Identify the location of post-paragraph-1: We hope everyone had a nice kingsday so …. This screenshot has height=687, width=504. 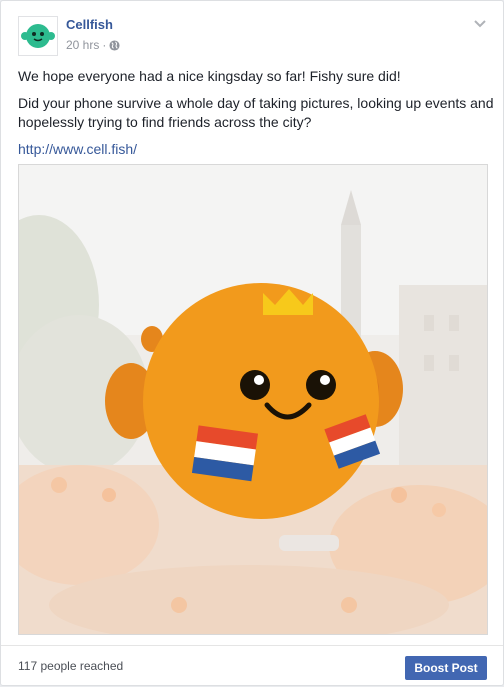
(209, 76).